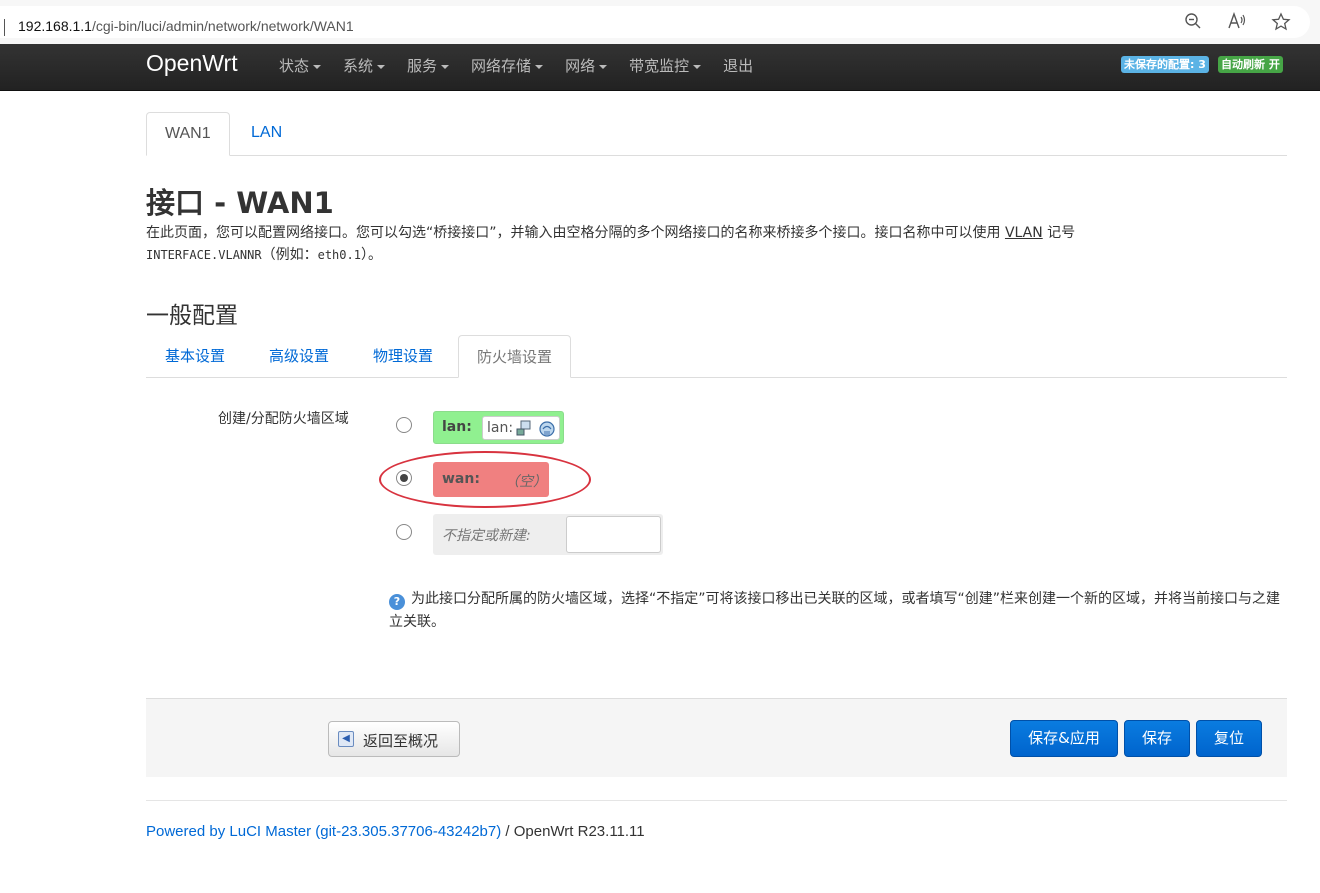  What do you see at coordinates (586, 65) in the screenshot?
I see `menu-network: 网络` at bounding box center [586, 65].